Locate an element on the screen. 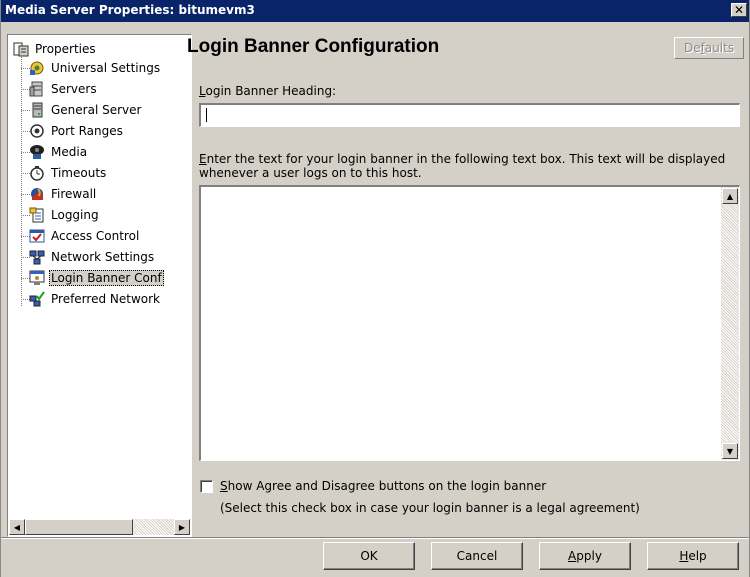  close-icon: ✕ is located at coordinates (739, 10).